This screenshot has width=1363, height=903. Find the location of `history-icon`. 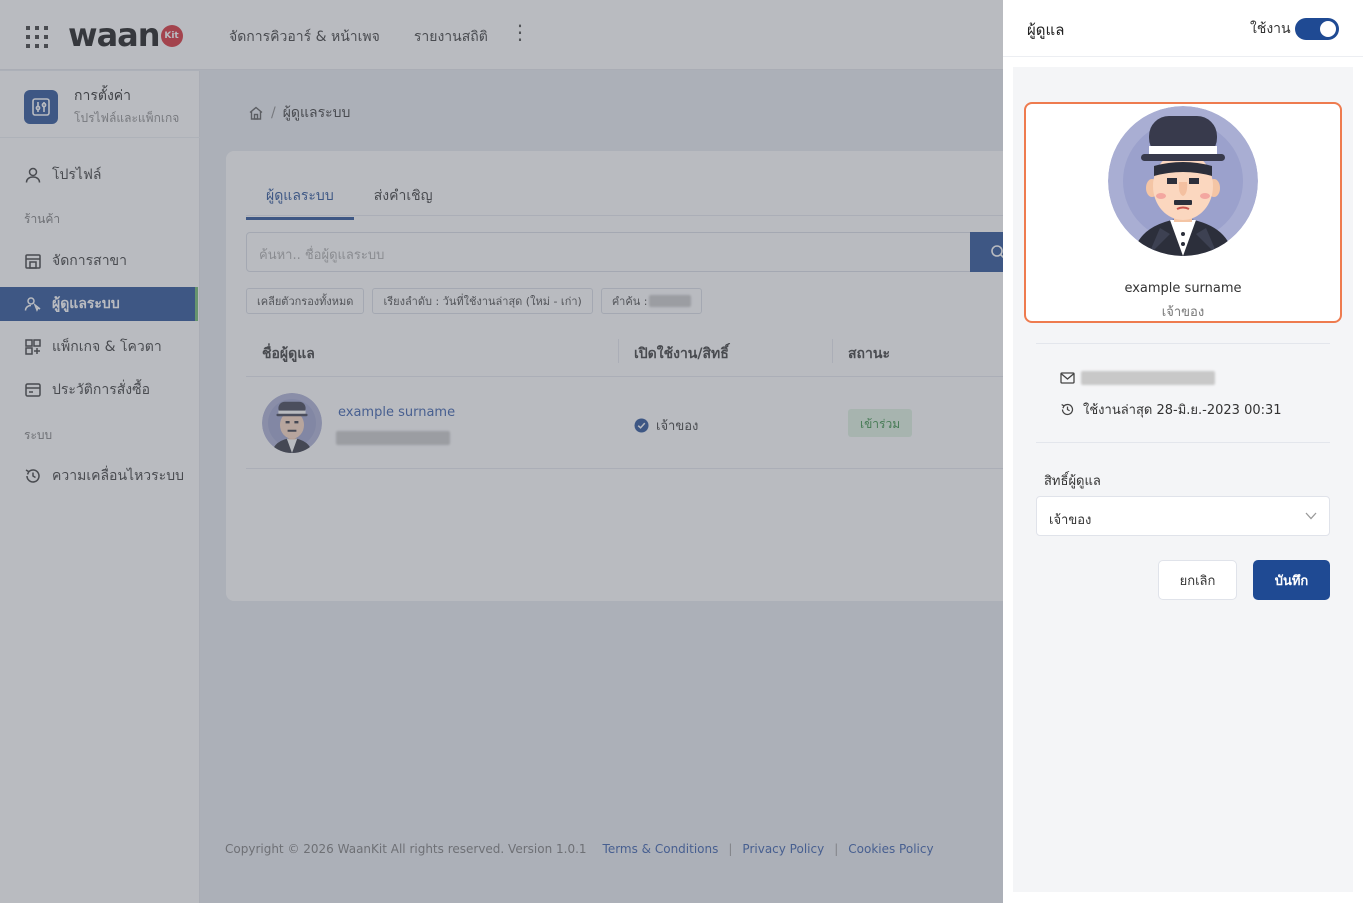

history-icon is located at coordinates (1067, 409).